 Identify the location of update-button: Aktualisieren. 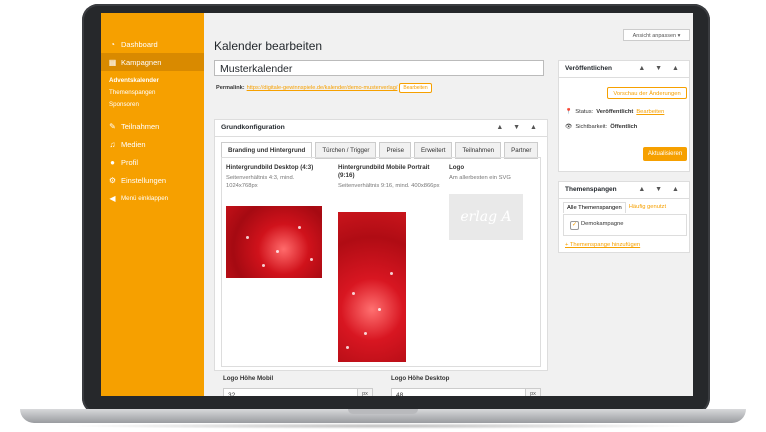
(665, 154).